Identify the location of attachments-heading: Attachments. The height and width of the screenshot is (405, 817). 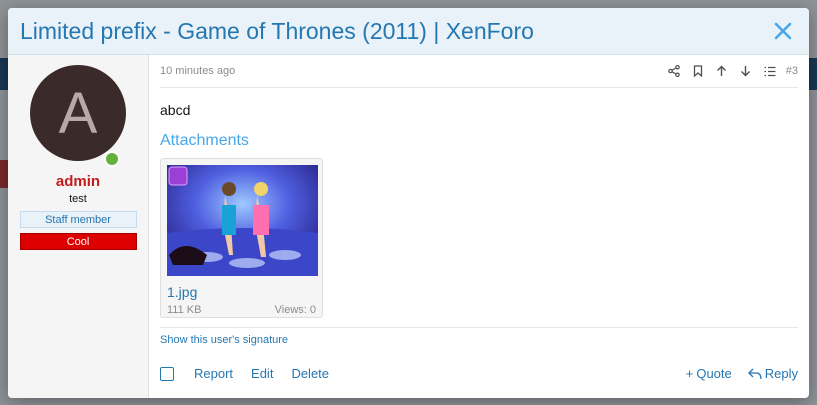
(204, 140).